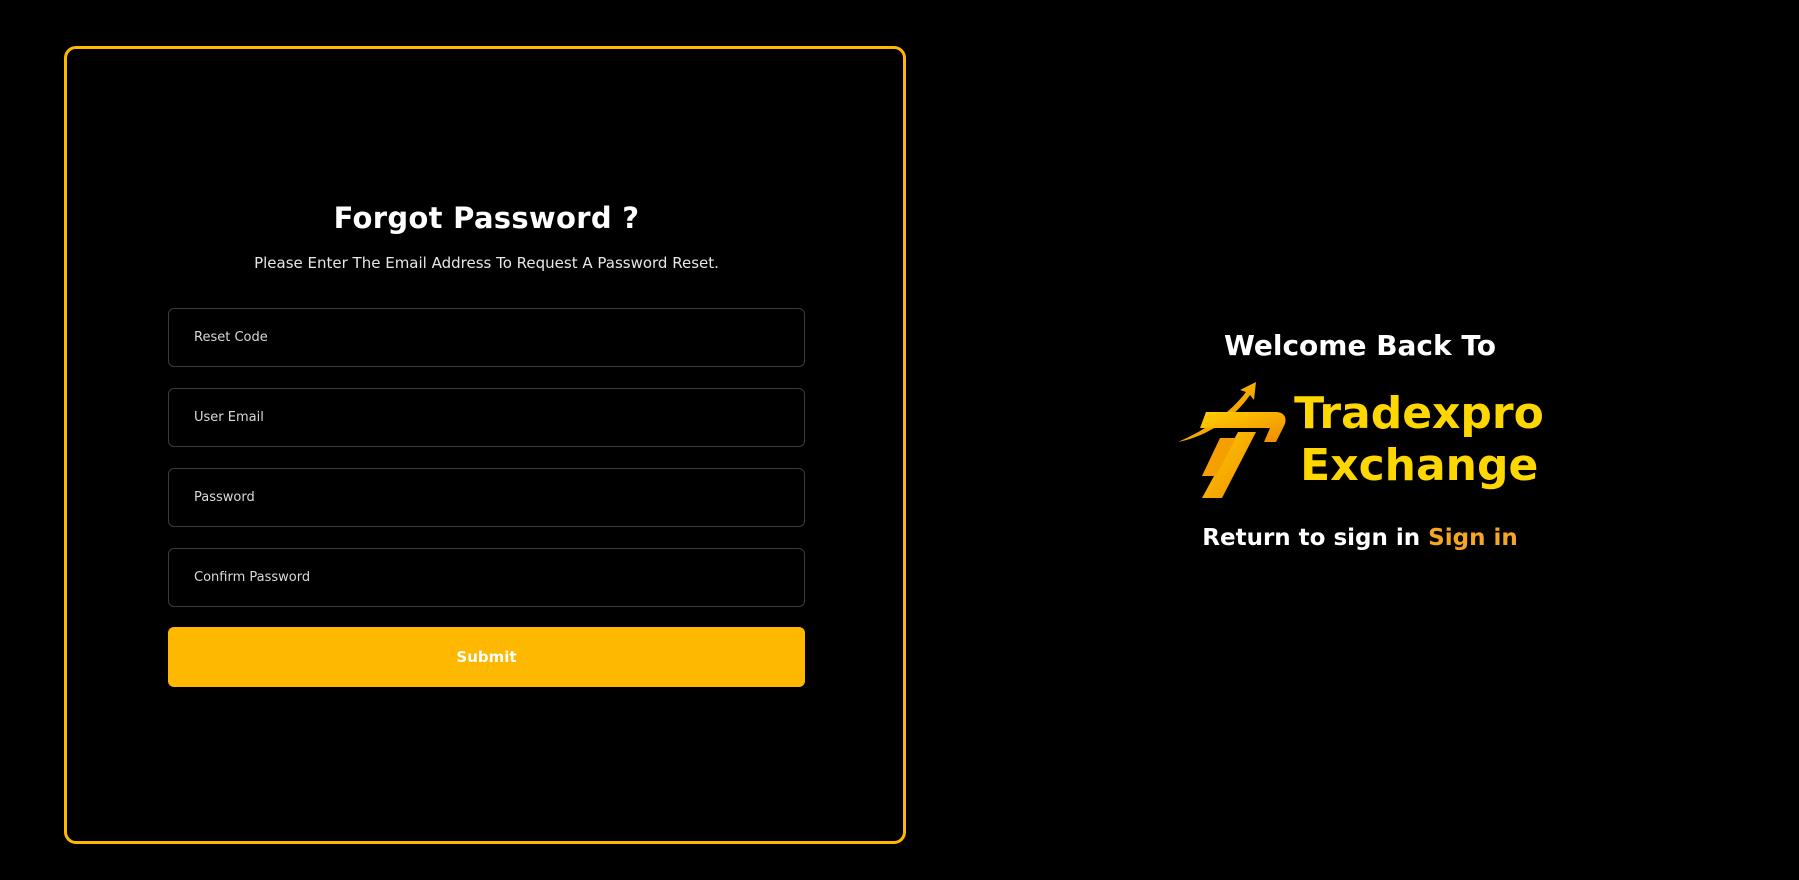  Describe the element at coordinates (1419, 413) in the screenshot. I see `logo-line-1: Tradexpro` at that location.